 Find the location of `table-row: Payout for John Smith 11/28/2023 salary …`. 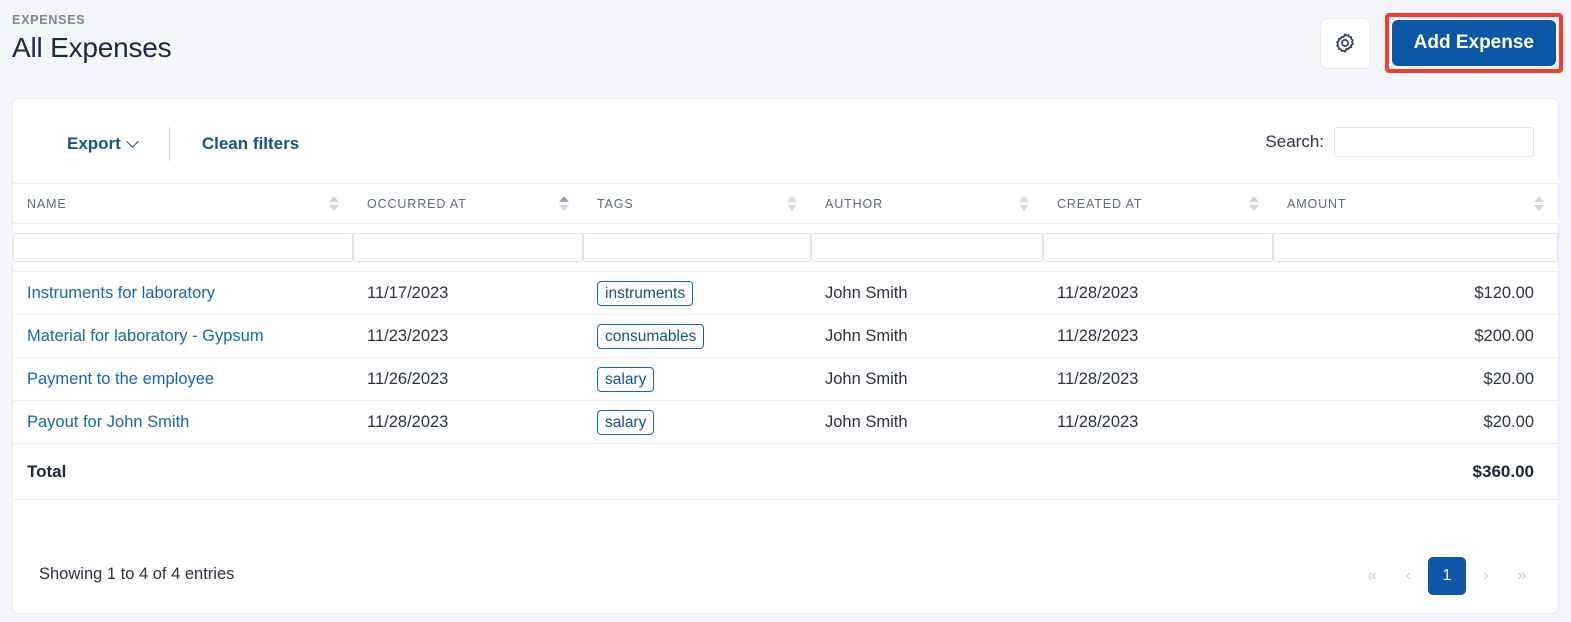

table-row: Payout for John Smith 11/28/2023 salary … is located at coordinates (785, 422).